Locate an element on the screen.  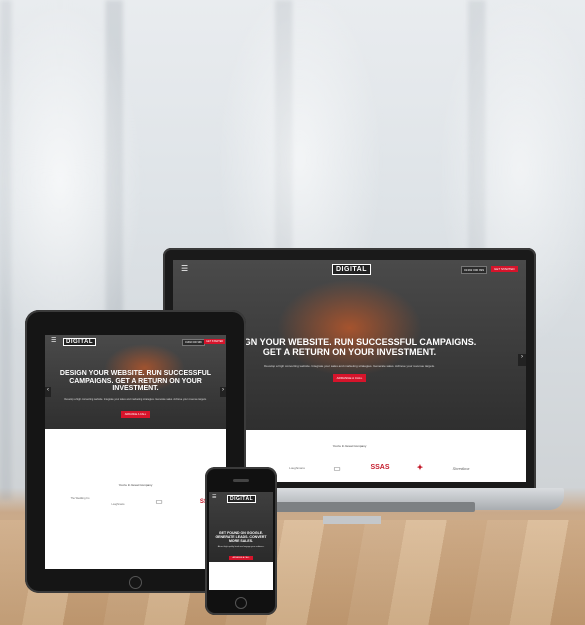
trust-heading: You're In Great Company is located at coordinates (135, 485).